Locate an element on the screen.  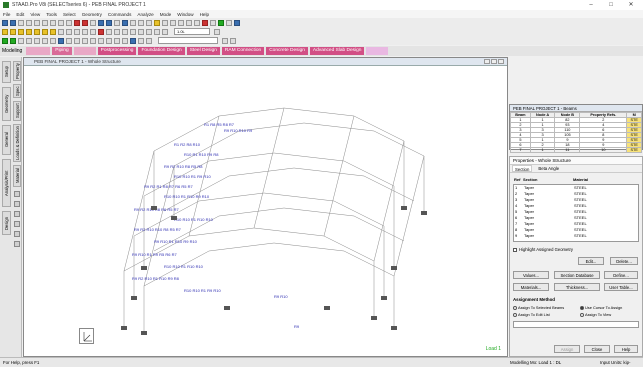
measure-icon is located at coordinates (197, 22).